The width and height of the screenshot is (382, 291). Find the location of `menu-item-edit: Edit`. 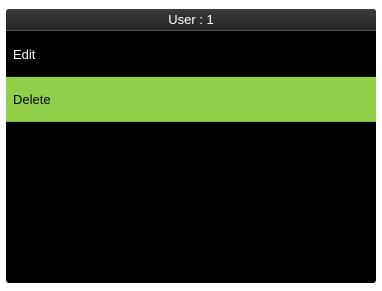

menu-item-edit: Edit is located at coordinates (191, 54).